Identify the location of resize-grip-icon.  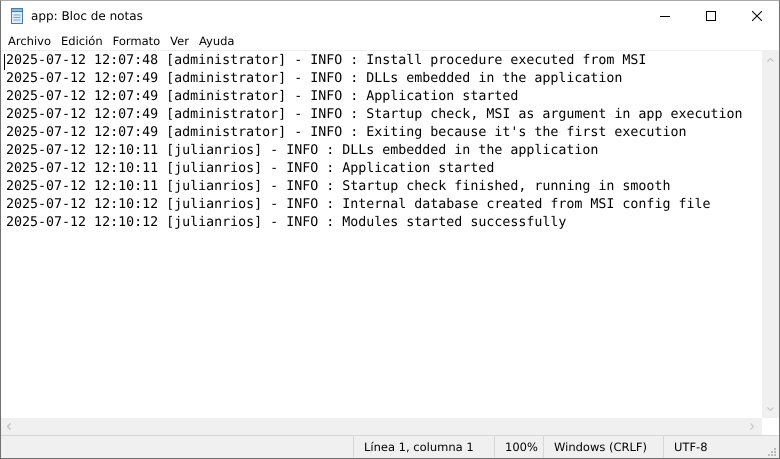
(772, 452).